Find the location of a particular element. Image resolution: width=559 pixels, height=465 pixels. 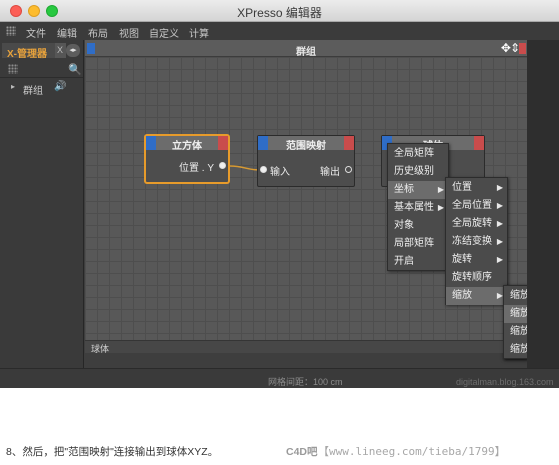

expand-arrow-icon: ▸ is located at coordinates (13, 86).